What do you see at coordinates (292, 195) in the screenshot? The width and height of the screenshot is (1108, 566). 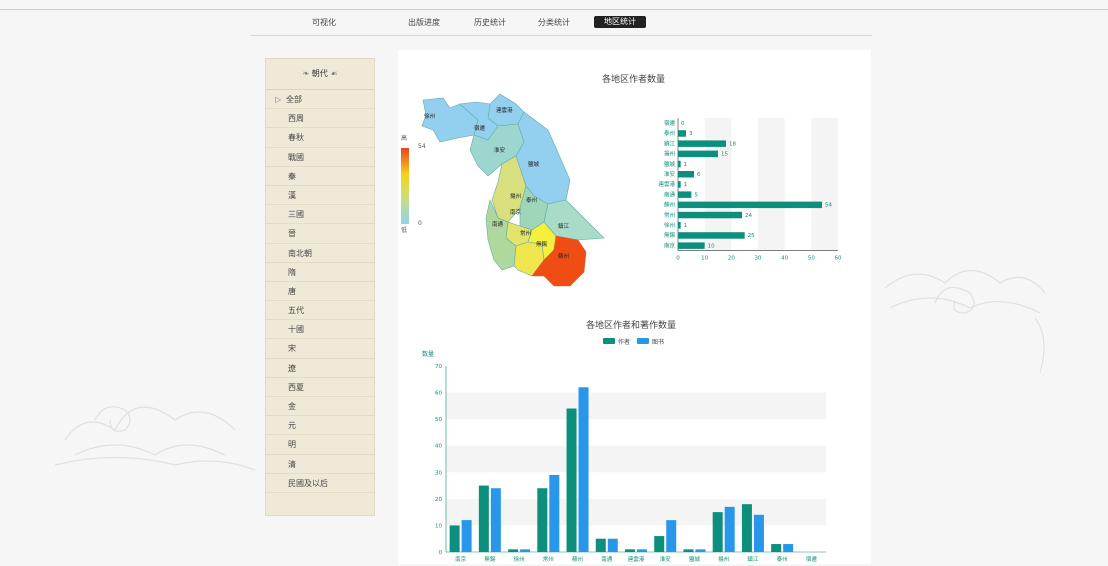 I see `sidebar-item-label: 漢` at bounding box center [292, 195].